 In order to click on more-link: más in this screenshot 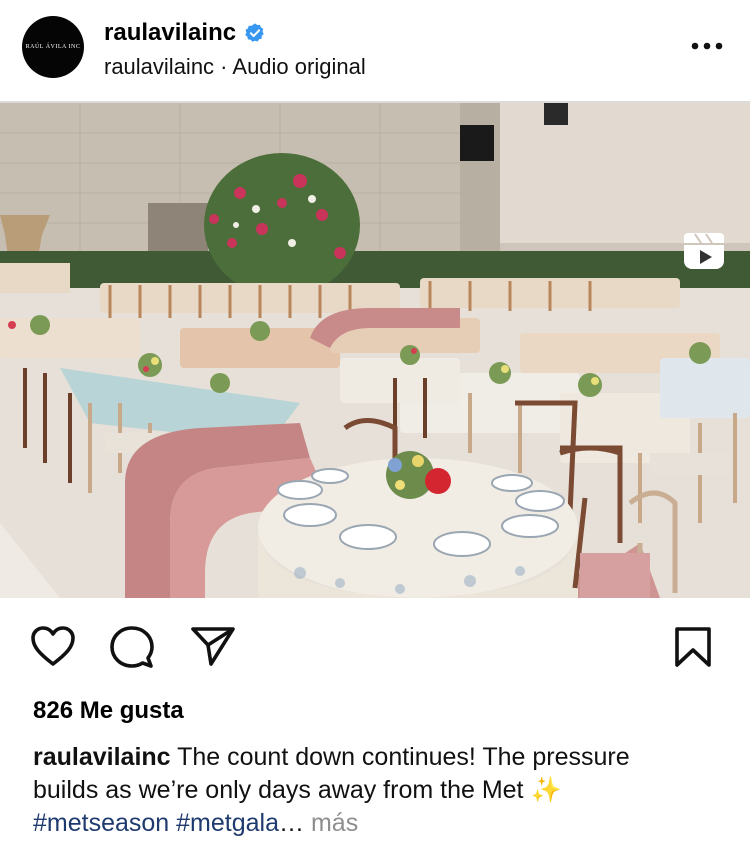, I will do `click(334, 823)`.